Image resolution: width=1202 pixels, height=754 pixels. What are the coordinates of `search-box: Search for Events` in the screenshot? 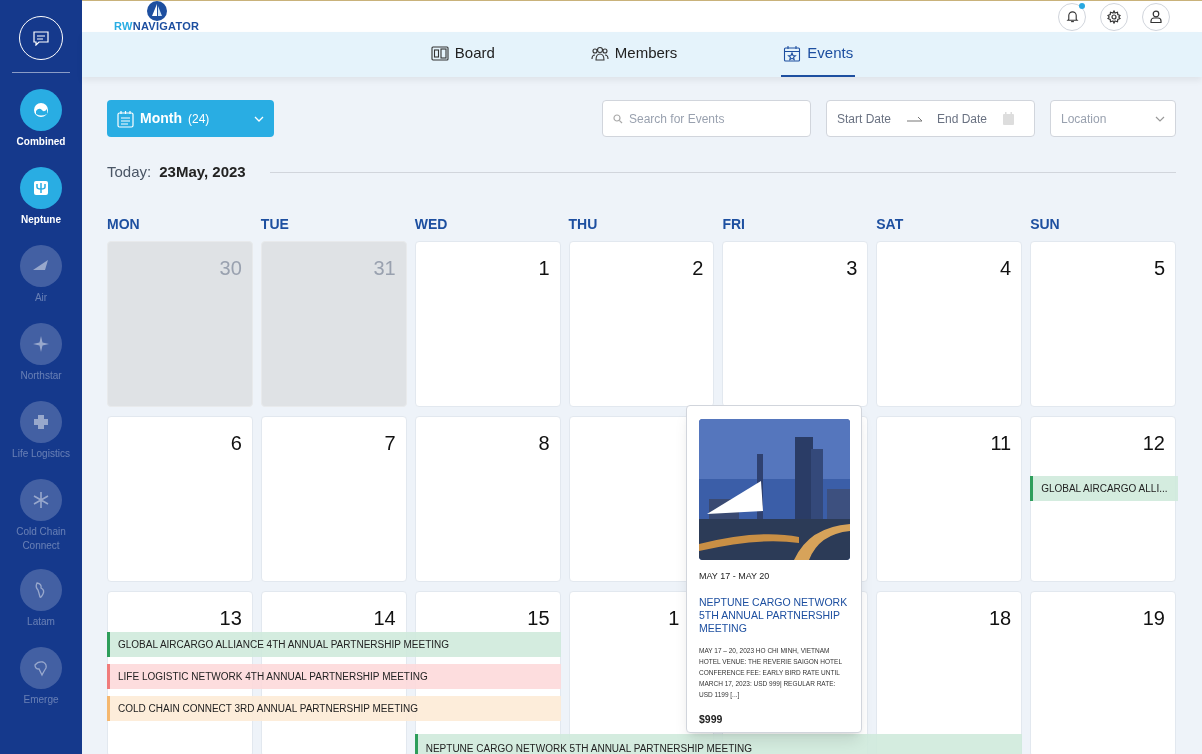 It's located at (706, 118).